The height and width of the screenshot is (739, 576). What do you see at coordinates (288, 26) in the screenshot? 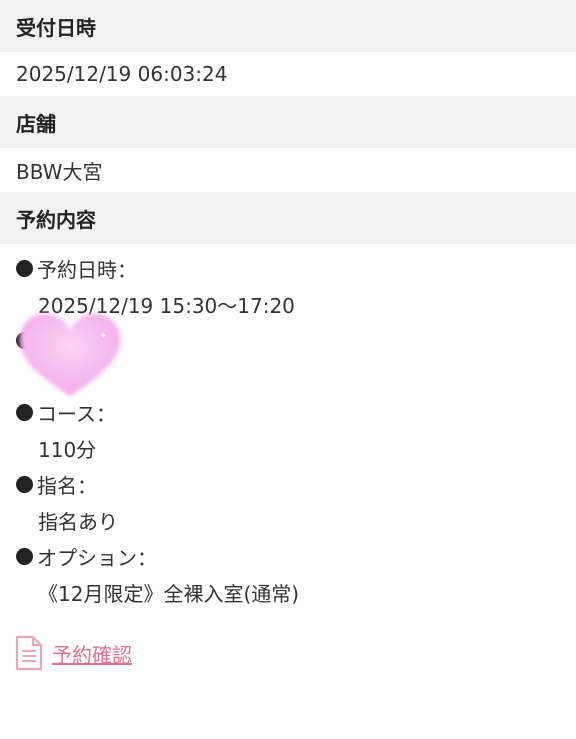
I see `reception-header: 受付日時` at bounding box center [288, 26].